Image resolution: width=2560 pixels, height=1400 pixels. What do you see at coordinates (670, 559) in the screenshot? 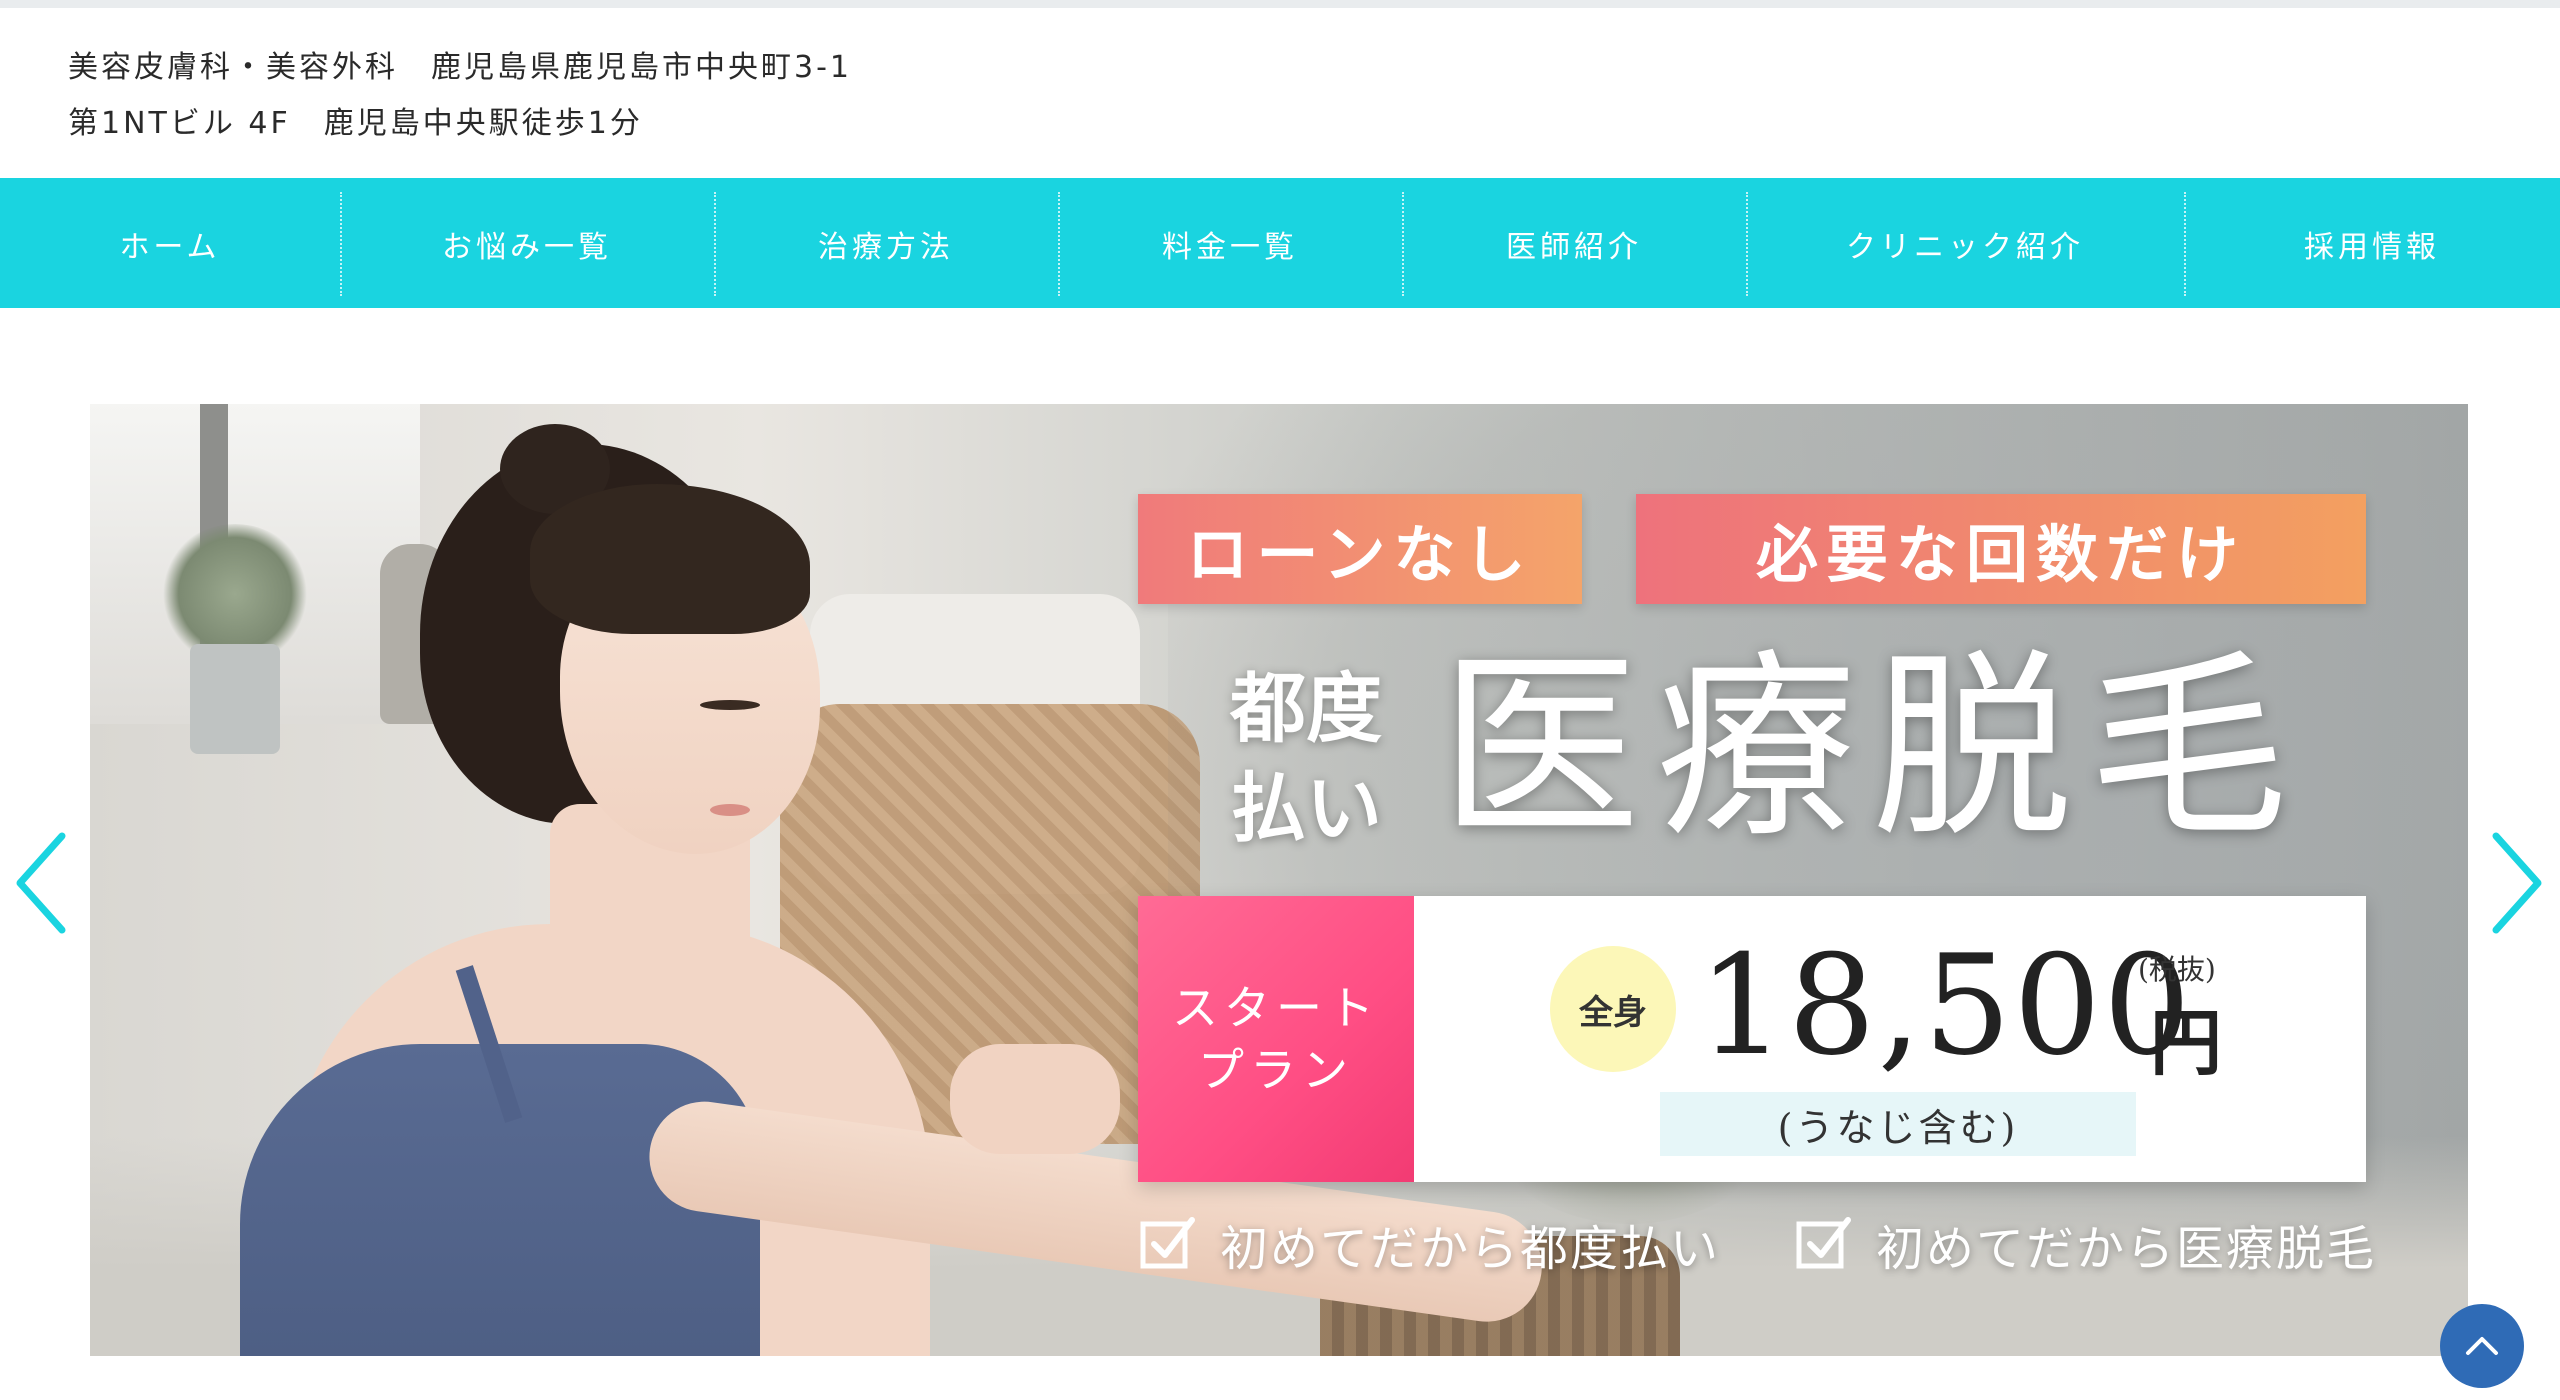
I see `model-bangs` at bounding box center [670, 559].